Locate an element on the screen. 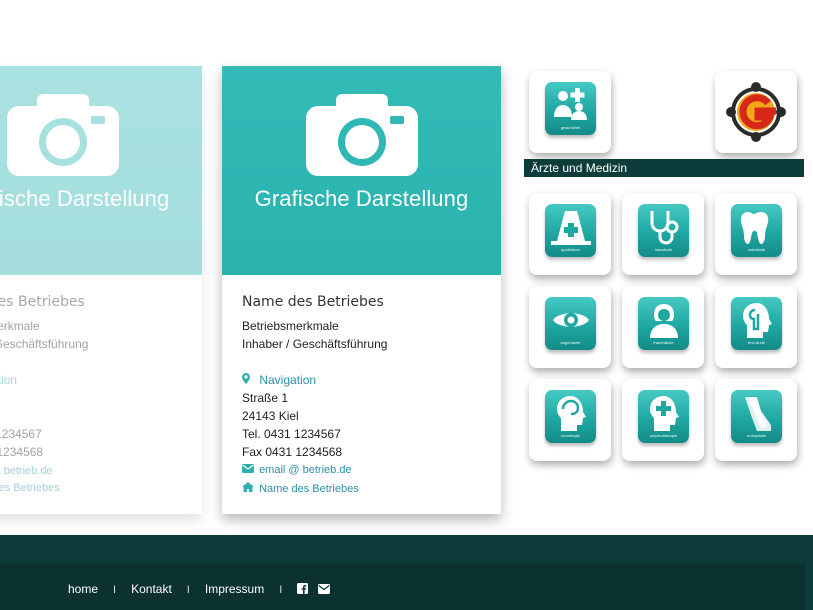  navigation-link: Navigation is located at coordinates (279, 380).